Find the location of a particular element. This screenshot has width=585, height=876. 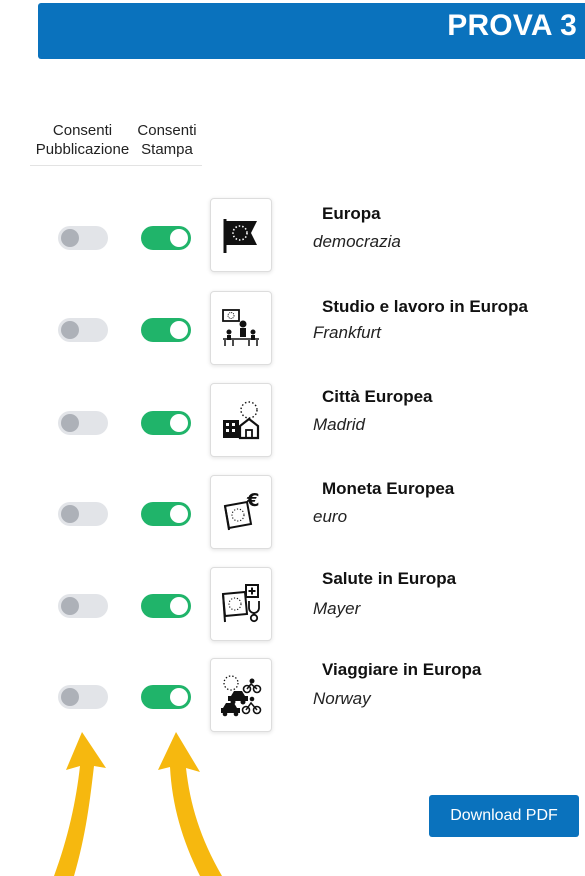

eu-flag-icon is located at coordinates (240, 236).